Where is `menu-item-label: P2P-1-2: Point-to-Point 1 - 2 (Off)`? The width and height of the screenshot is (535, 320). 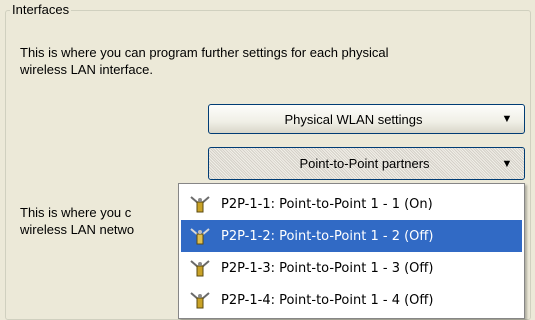 menu-item-label: P2P-1-2: Point-to-Point 1 - 2 (Off) is located at coordinates (327, 236).